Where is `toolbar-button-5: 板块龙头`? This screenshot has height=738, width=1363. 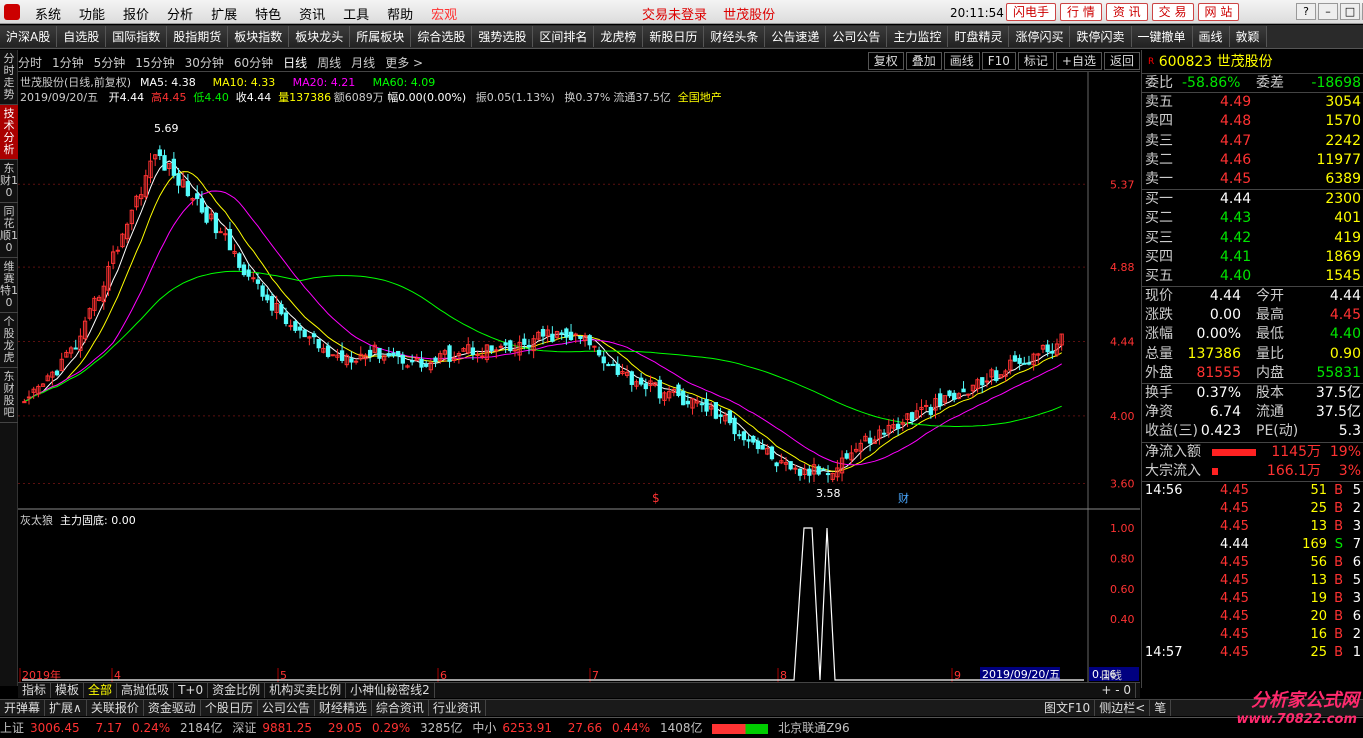 toolbar-button-5: 板块龙头 is located at coordinates (320, 36).